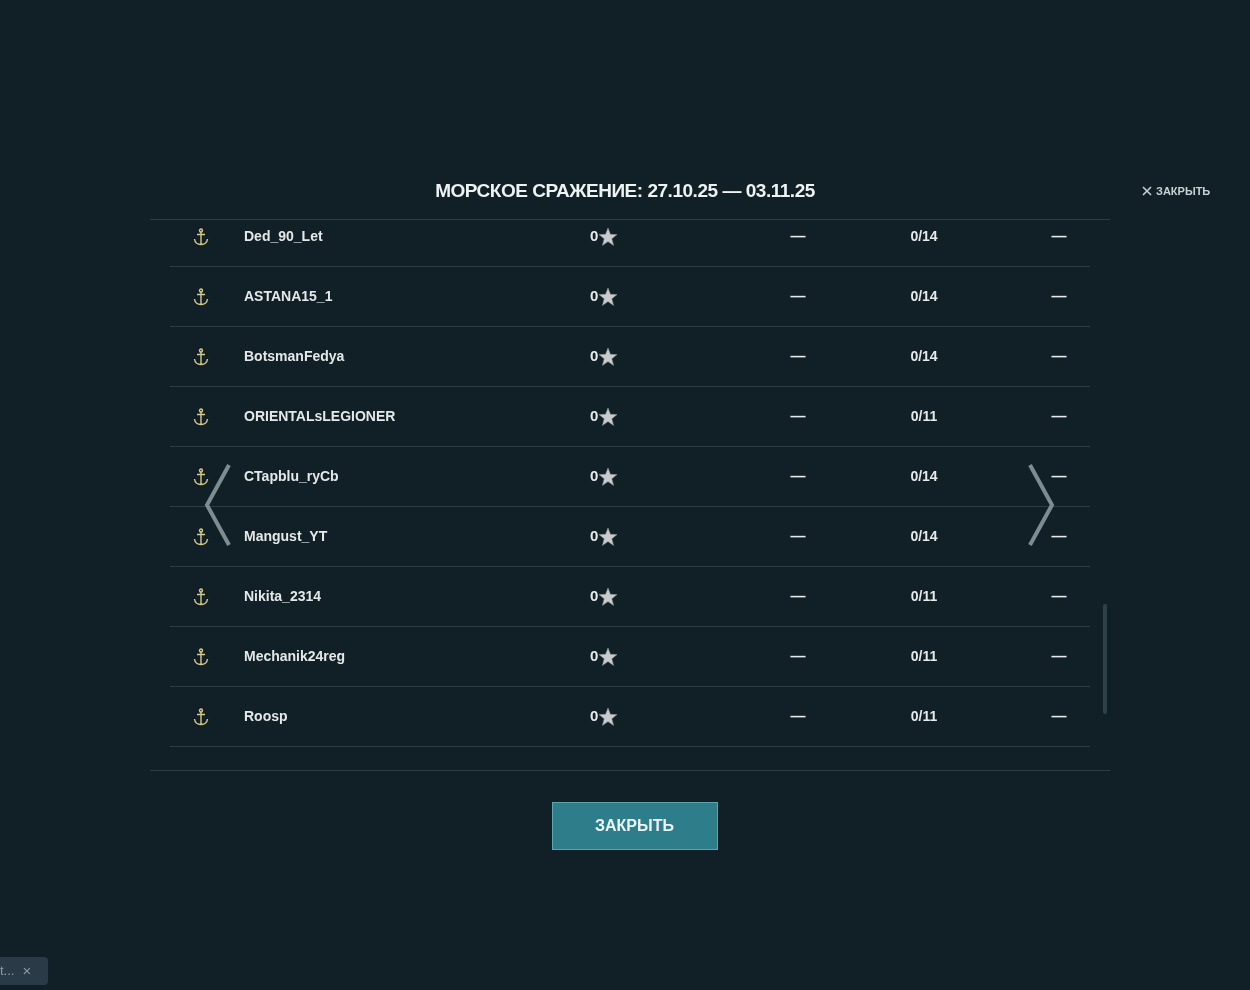  Describe the element at coordinates (1105, 659) in the screenshot. I see `scrollbar` at that location.